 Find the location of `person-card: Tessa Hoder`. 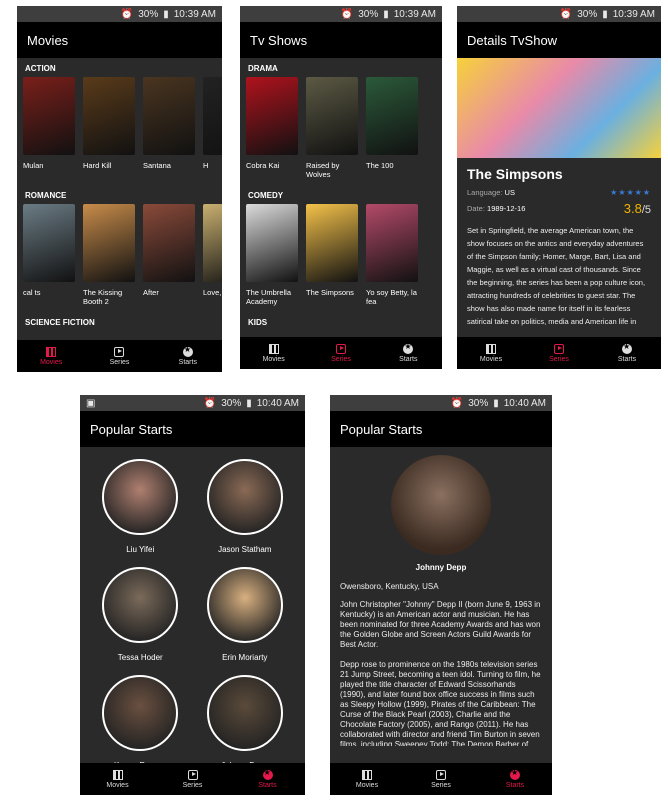

person-card: Tessa Hoder is located at coordinates (140, 621).